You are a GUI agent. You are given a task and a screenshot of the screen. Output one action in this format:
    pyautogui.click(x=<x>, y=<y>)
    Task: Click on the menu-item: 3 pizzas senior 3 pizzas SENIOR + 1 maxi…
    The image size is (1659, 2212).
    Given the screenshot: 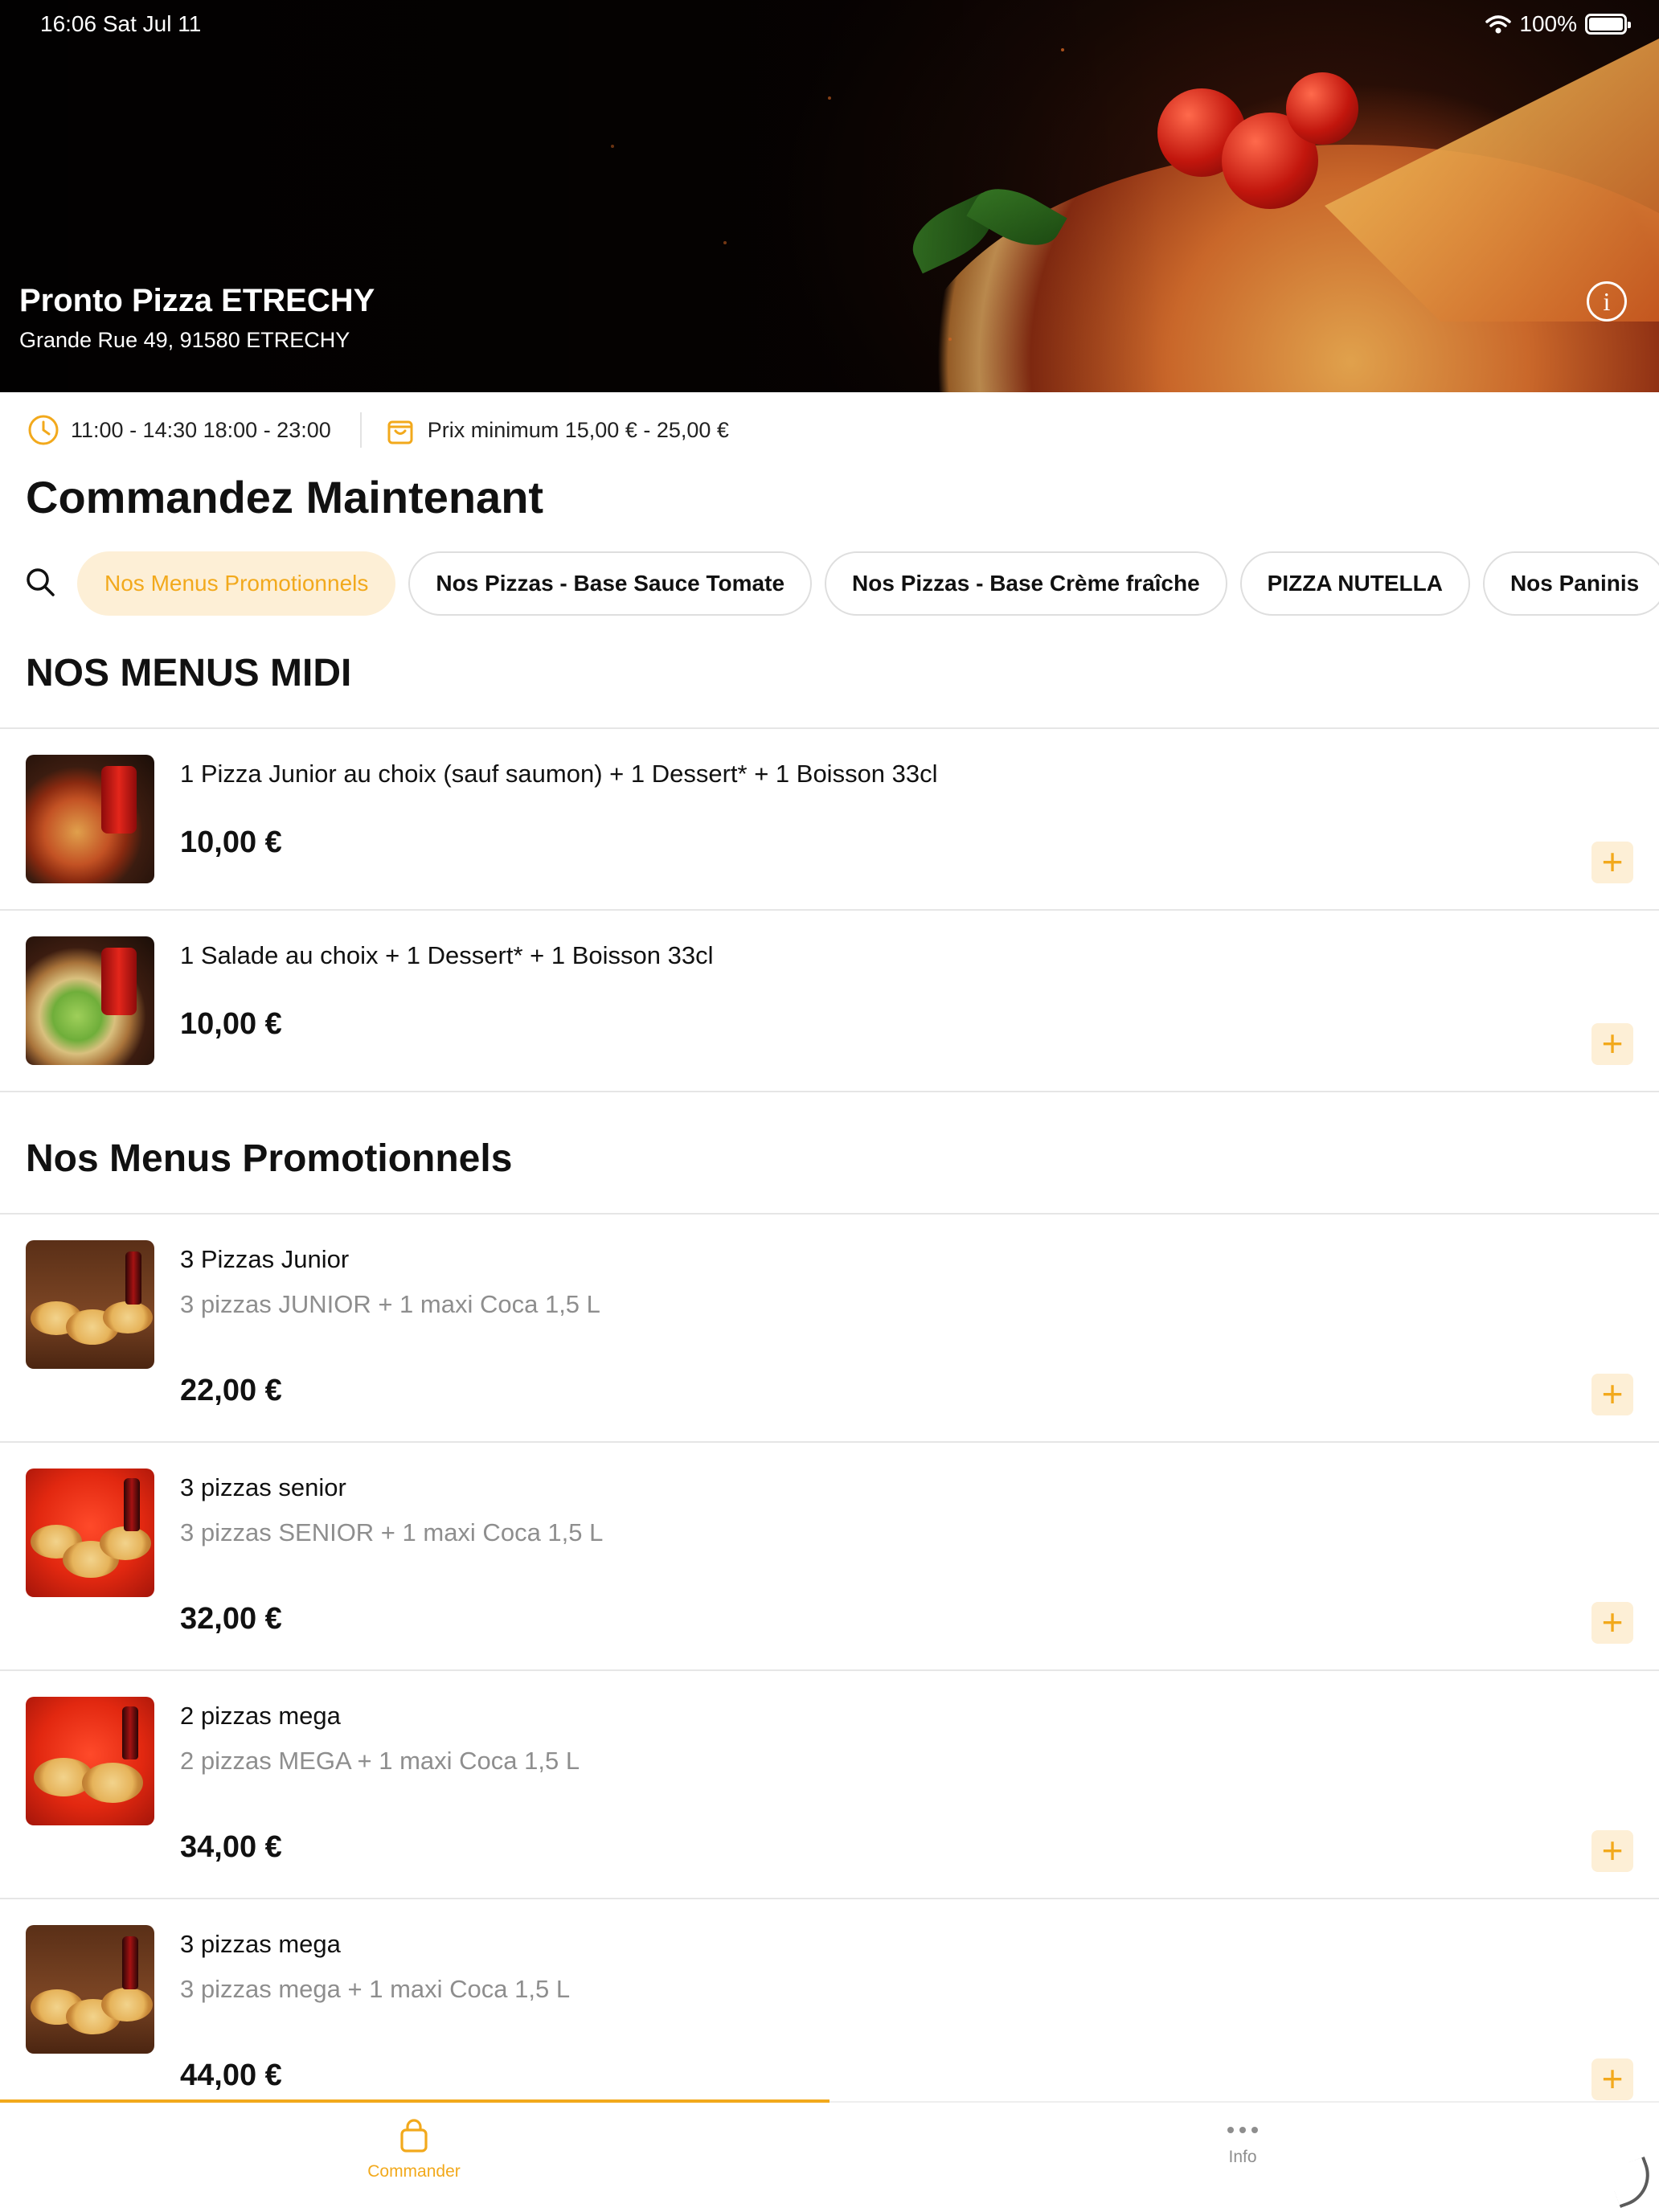 What is the action you would take?
    pyautogui.click(x=829, y=1556)
    